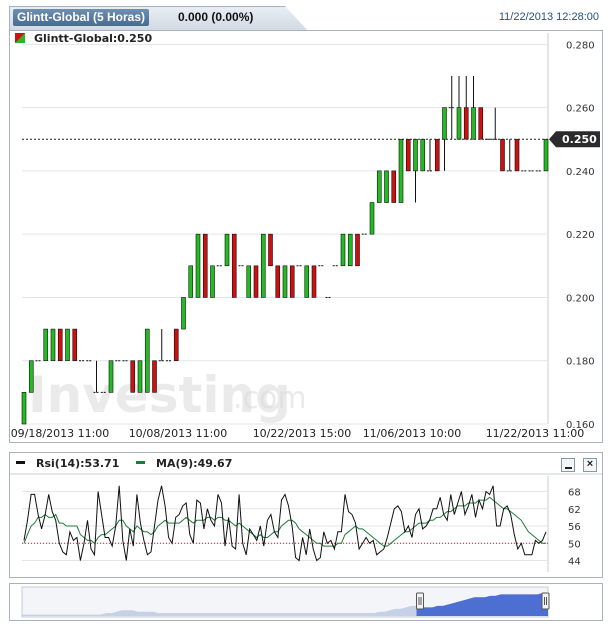  I want to click on navigator-right-handle, so click(545, 601).